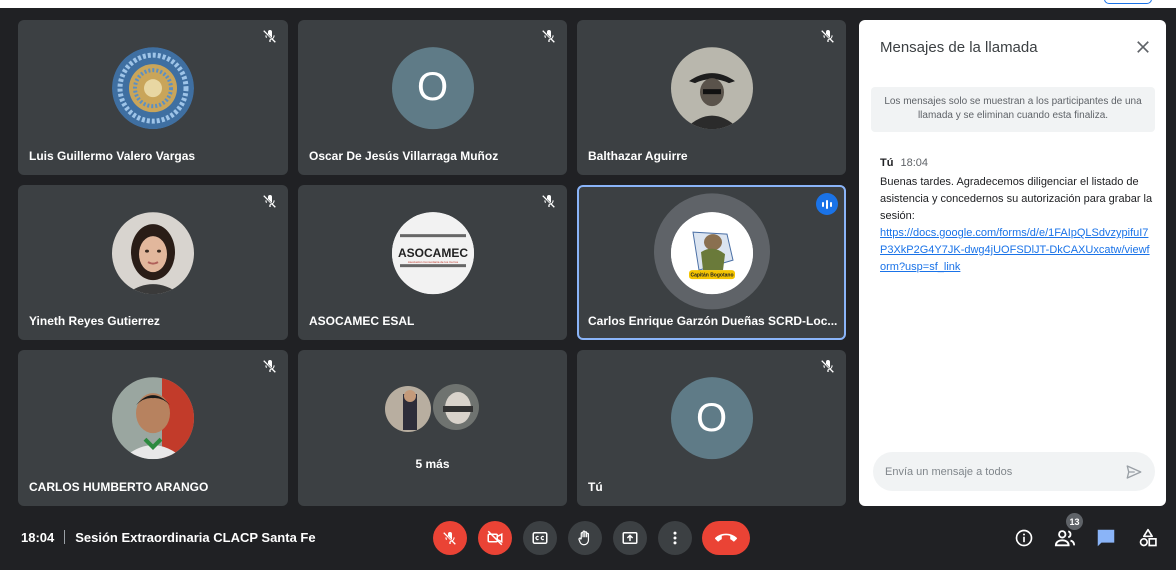 This screenshot has height=570, width=1176. Describe the element at coordinates (362, 321) in the screenshot. I see `participant-name: ASOCAMEC ESAL` at that location.